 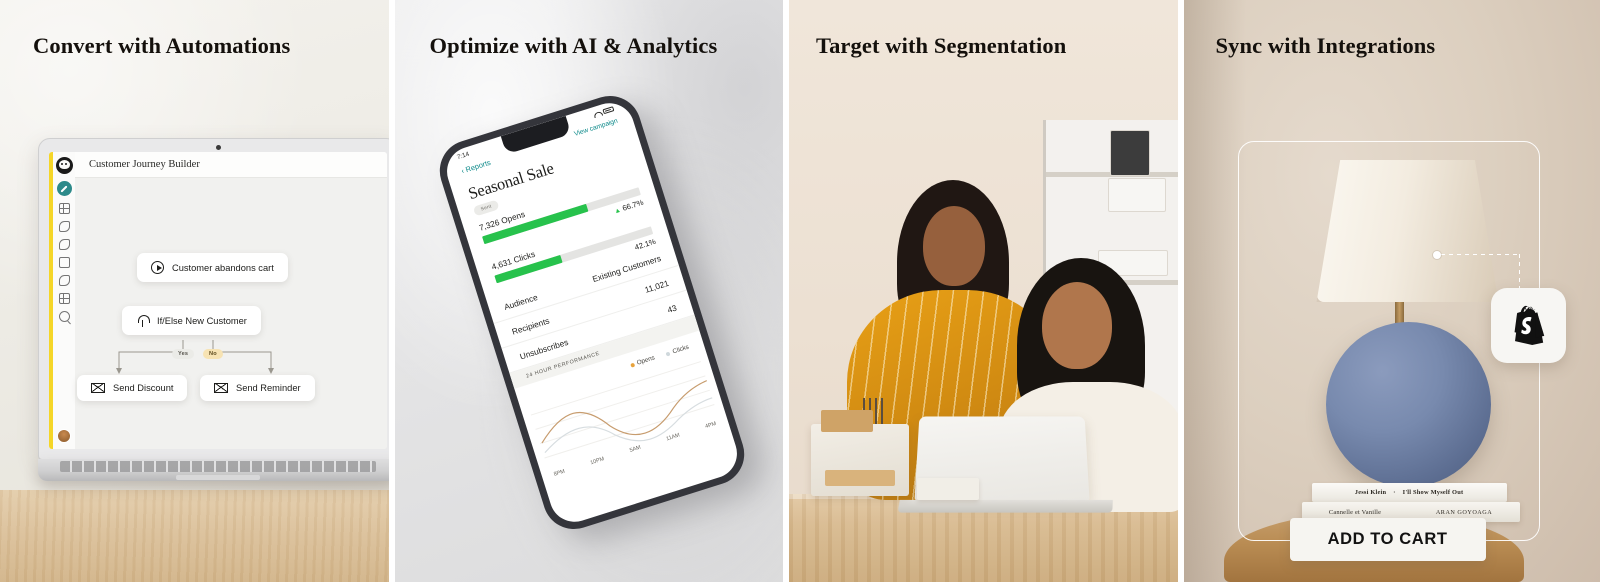 I want to click on journey-node-send-reminder: Send Reminder, so click(x=257, y=388).